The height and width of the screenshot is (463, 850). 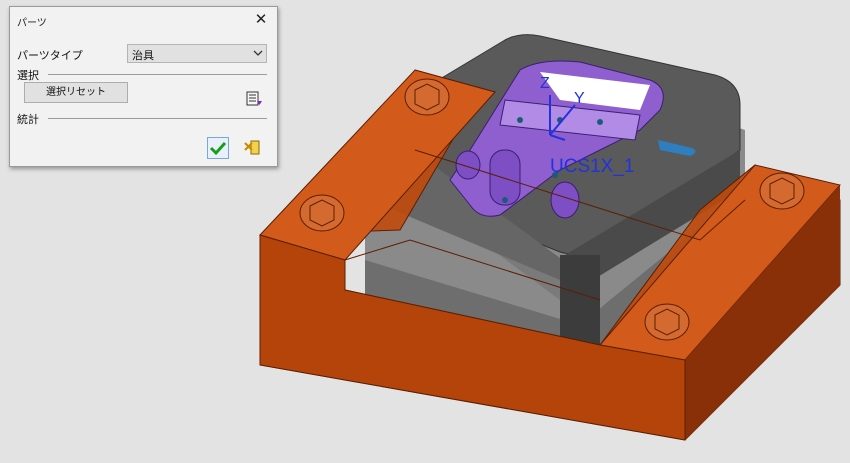 What do you see at coordinates (579, 98) in the screenshot?
I see `ucs-axis-y: Y` at bounding box center [579, 98].